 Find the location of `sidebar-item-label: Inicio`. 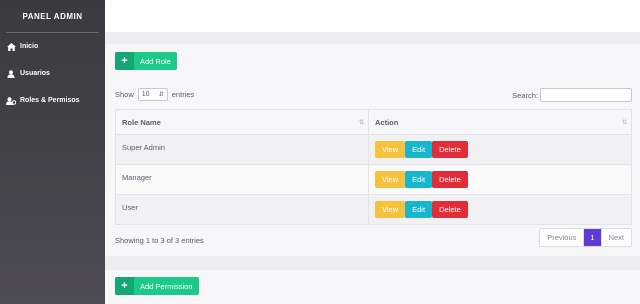

sidebar-item-label: Inicio is located at coordinates (29, 46).